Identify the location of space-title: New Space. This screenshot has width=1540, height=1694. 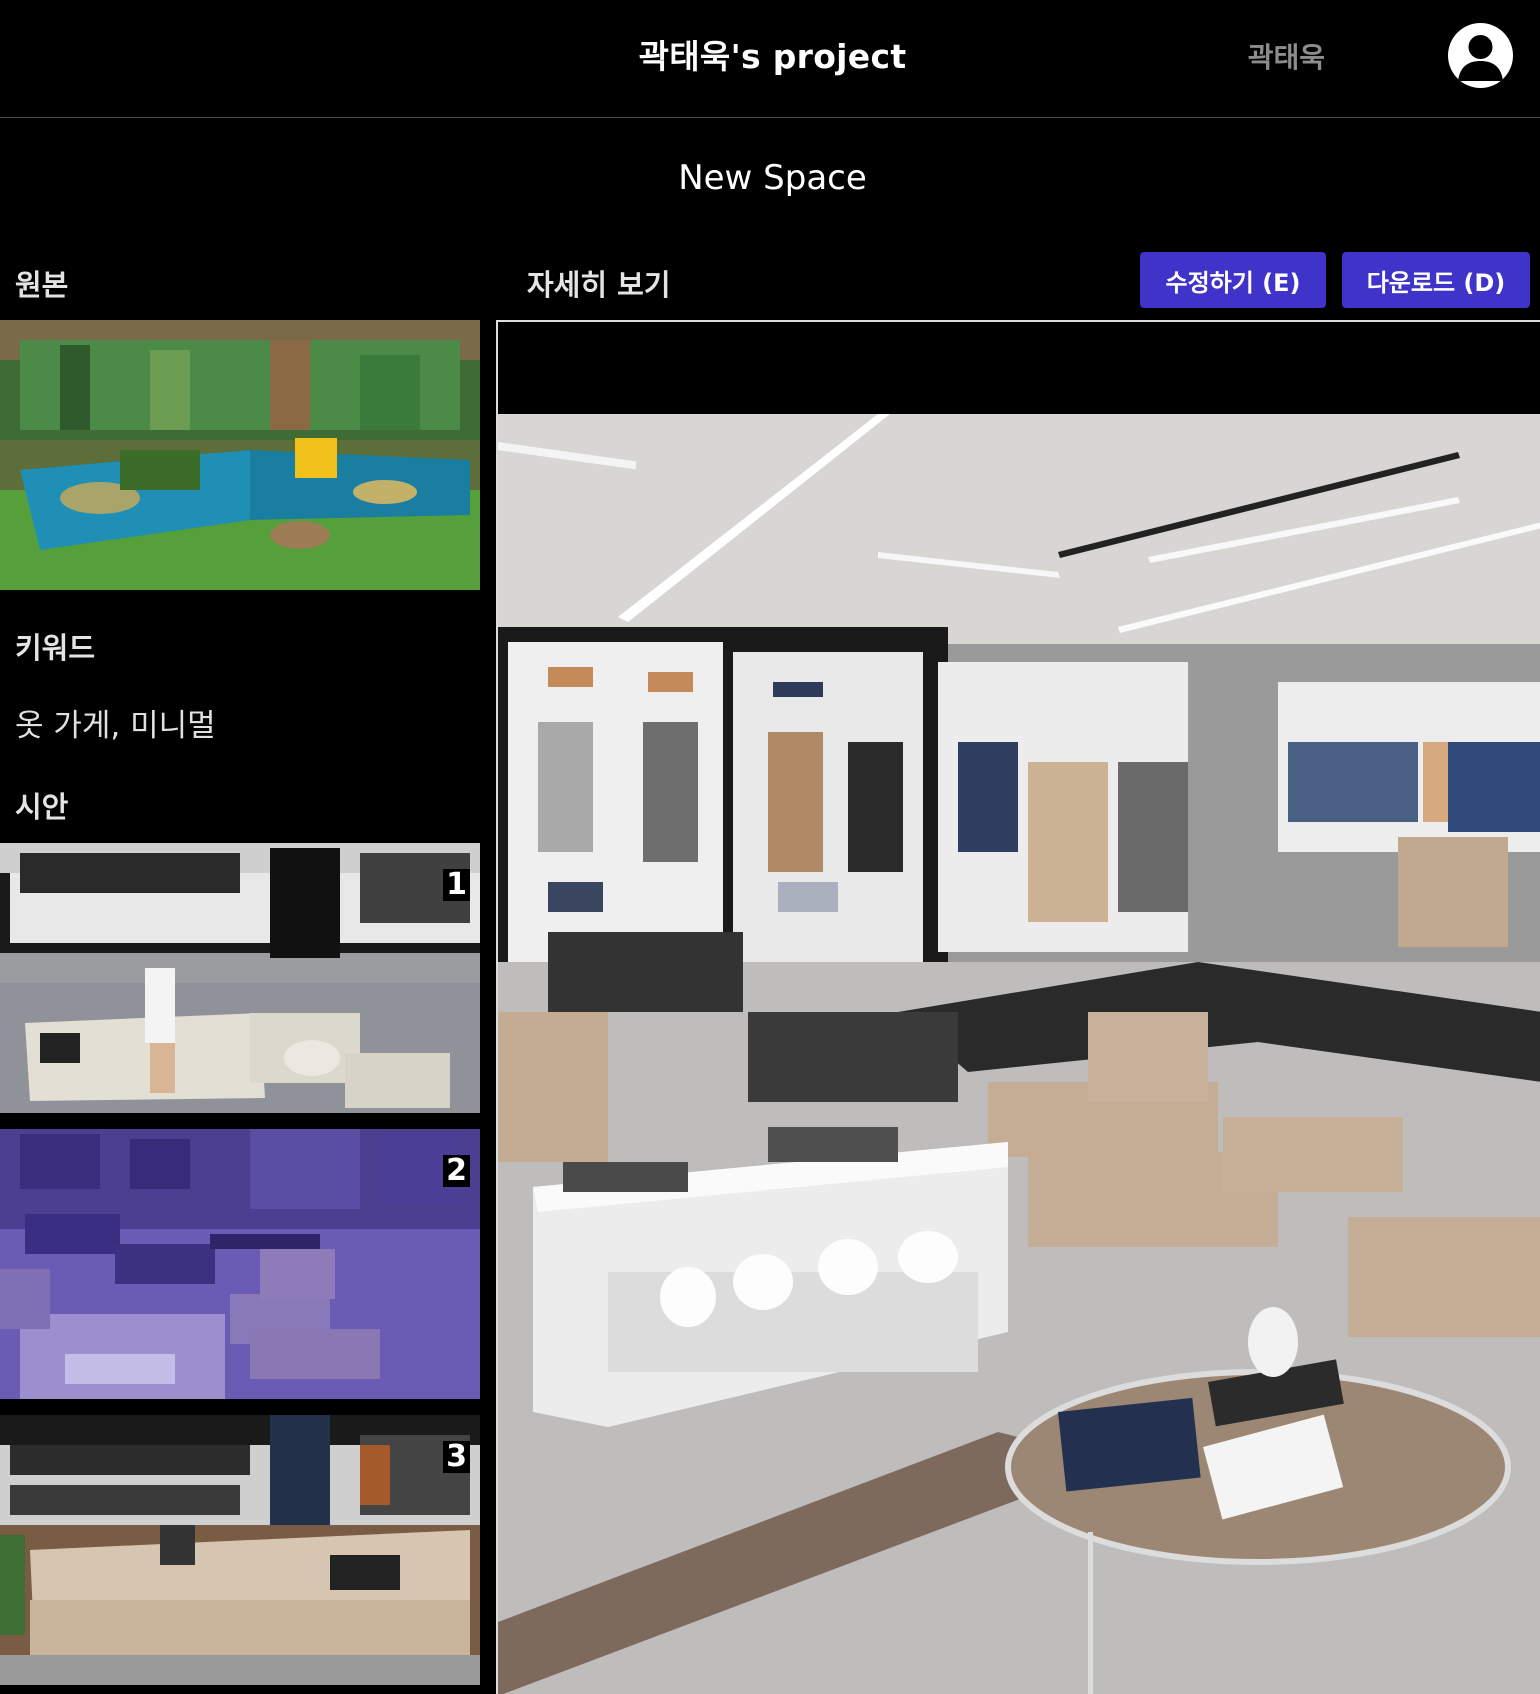
(772, 178).